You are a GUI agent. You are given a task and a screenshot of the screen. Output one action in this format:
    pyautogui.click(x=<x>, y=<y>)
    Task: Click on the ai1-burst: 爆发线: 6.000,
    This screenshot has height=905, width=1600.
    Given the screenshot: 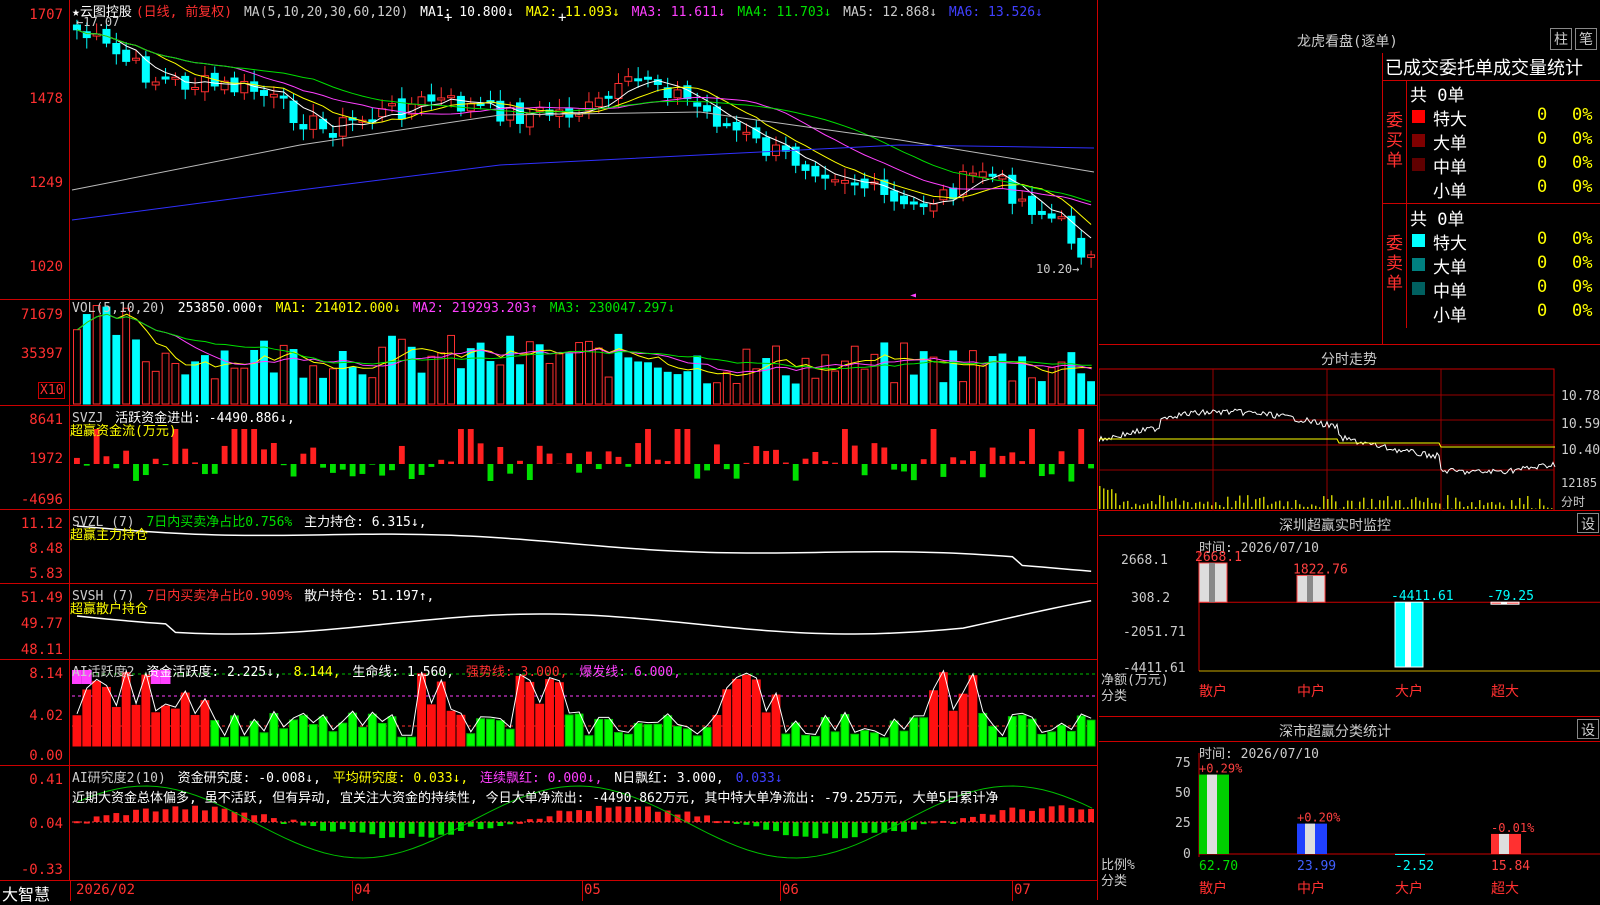 What is the action you would take?
    pyautogui.click(x=630, y=672)
    